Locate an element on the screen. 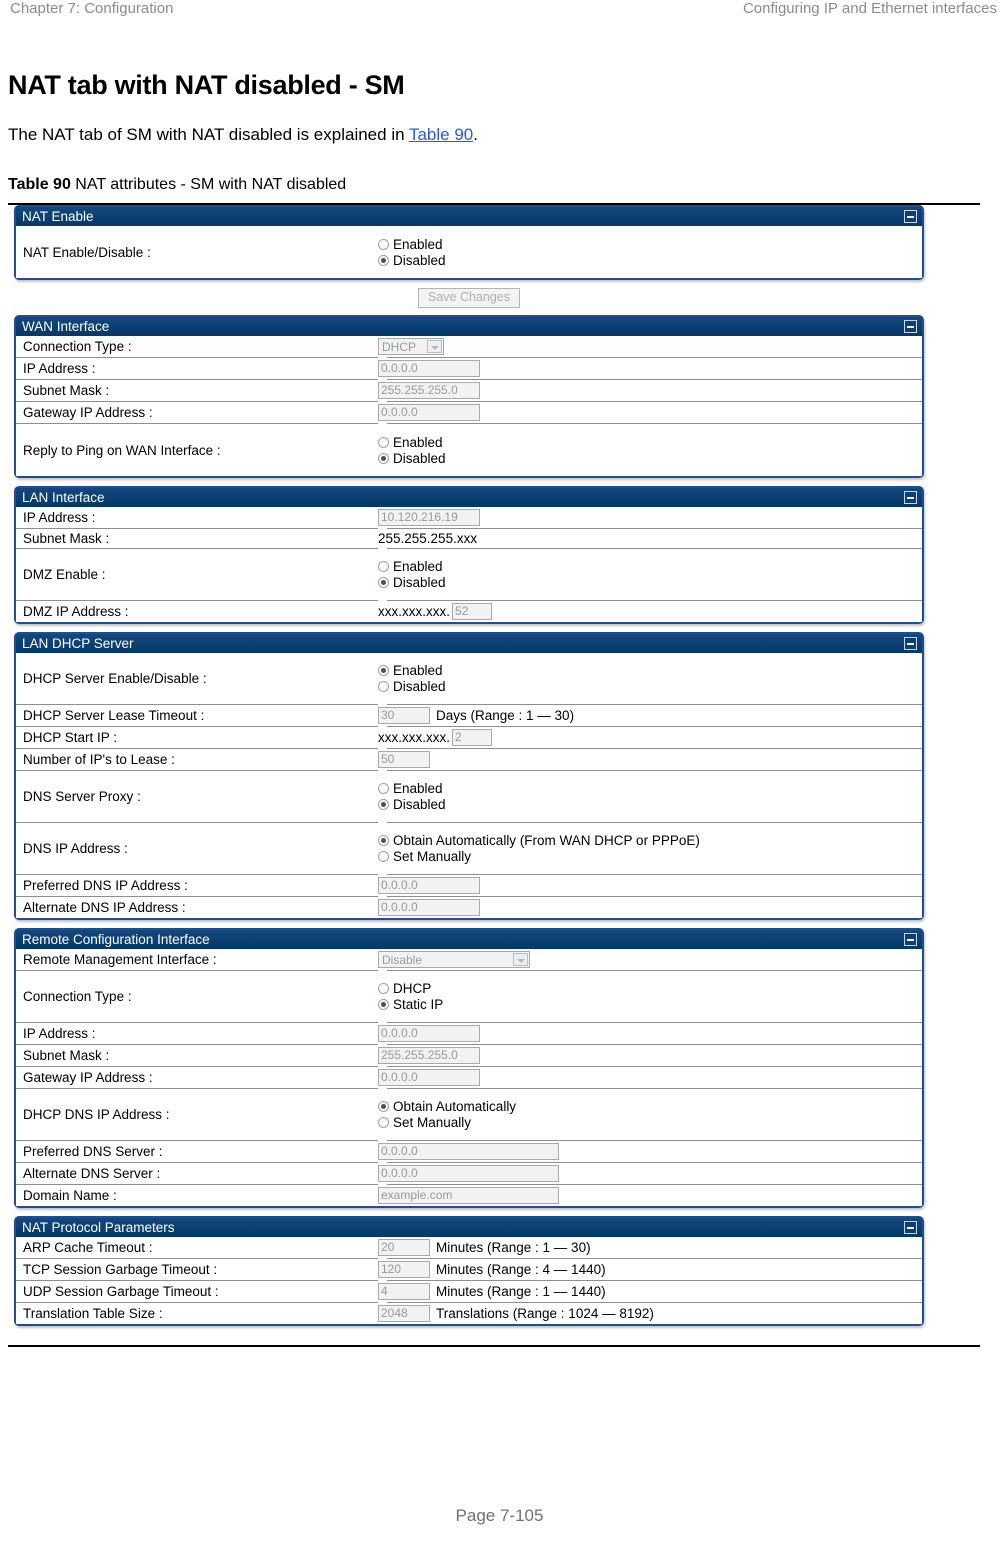 The width and height of the screenshot is (999, 1555). field-label-dhcp-server-enable-disable: DHCP Server Enable/Disable : is located at coordinates (115, 678).